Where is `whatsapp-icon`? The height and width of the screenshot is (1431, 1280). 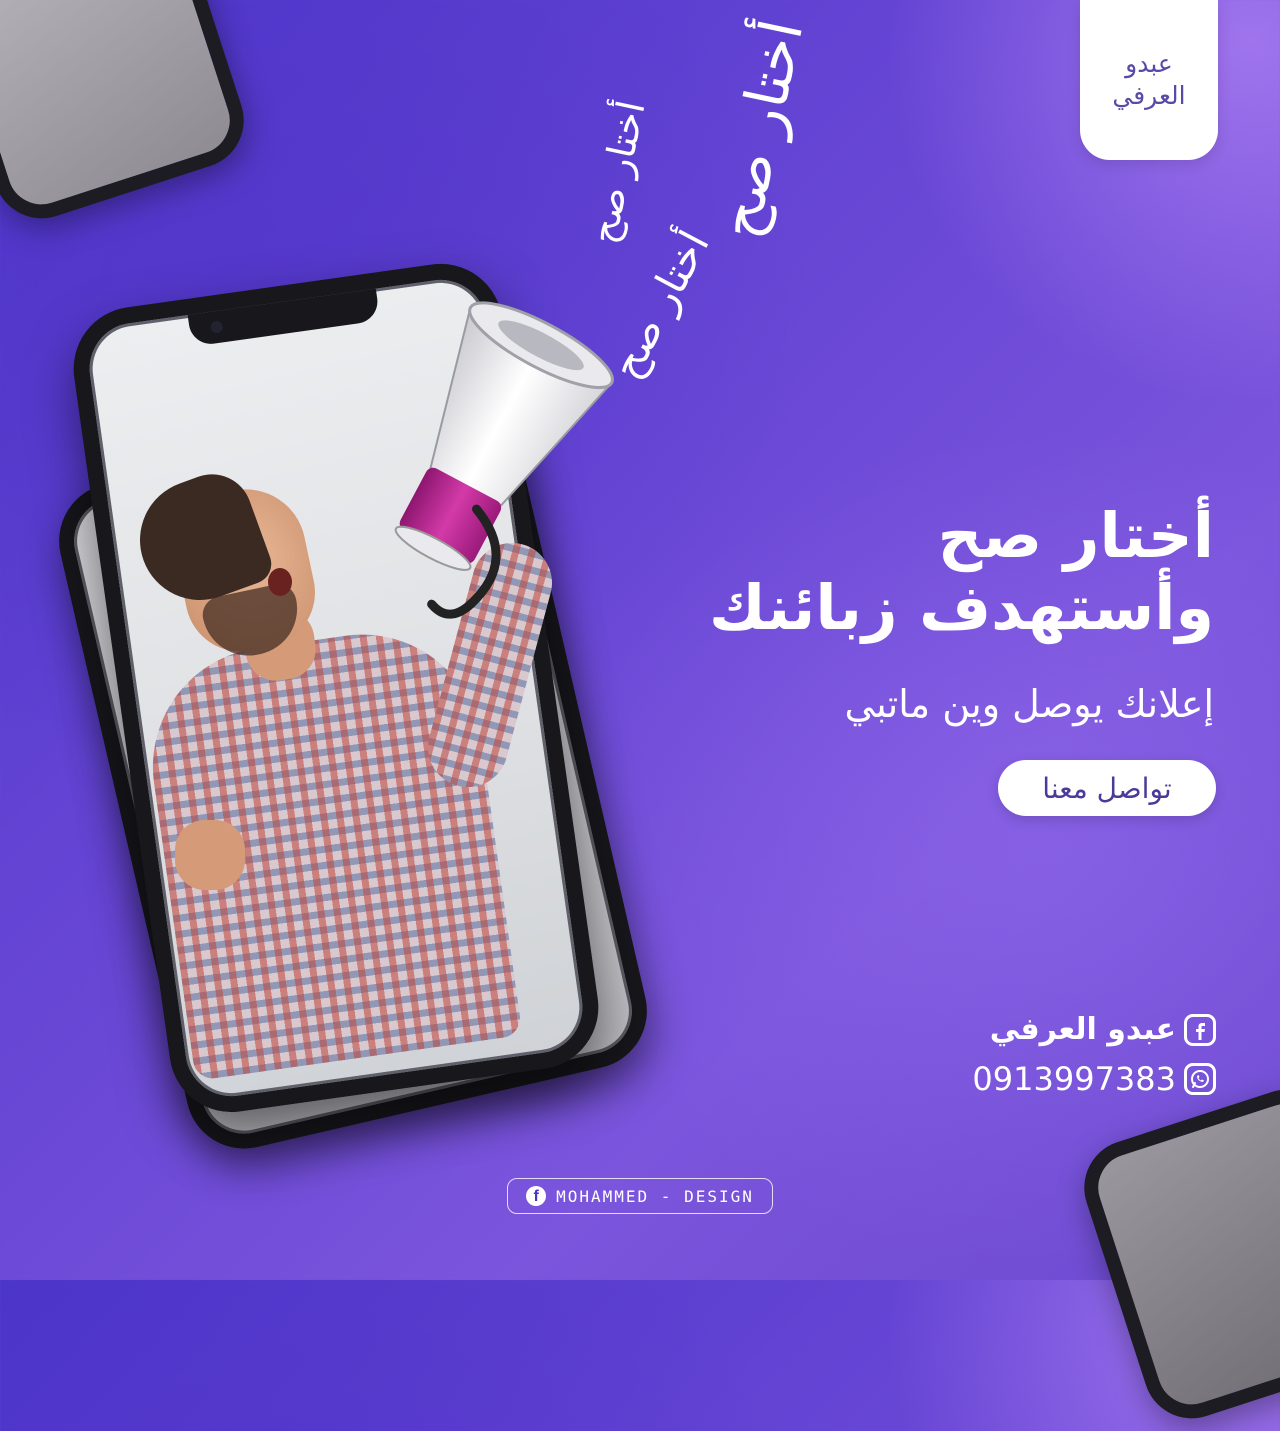 whatsapp-icon is located at coordinates (1200, 1079).